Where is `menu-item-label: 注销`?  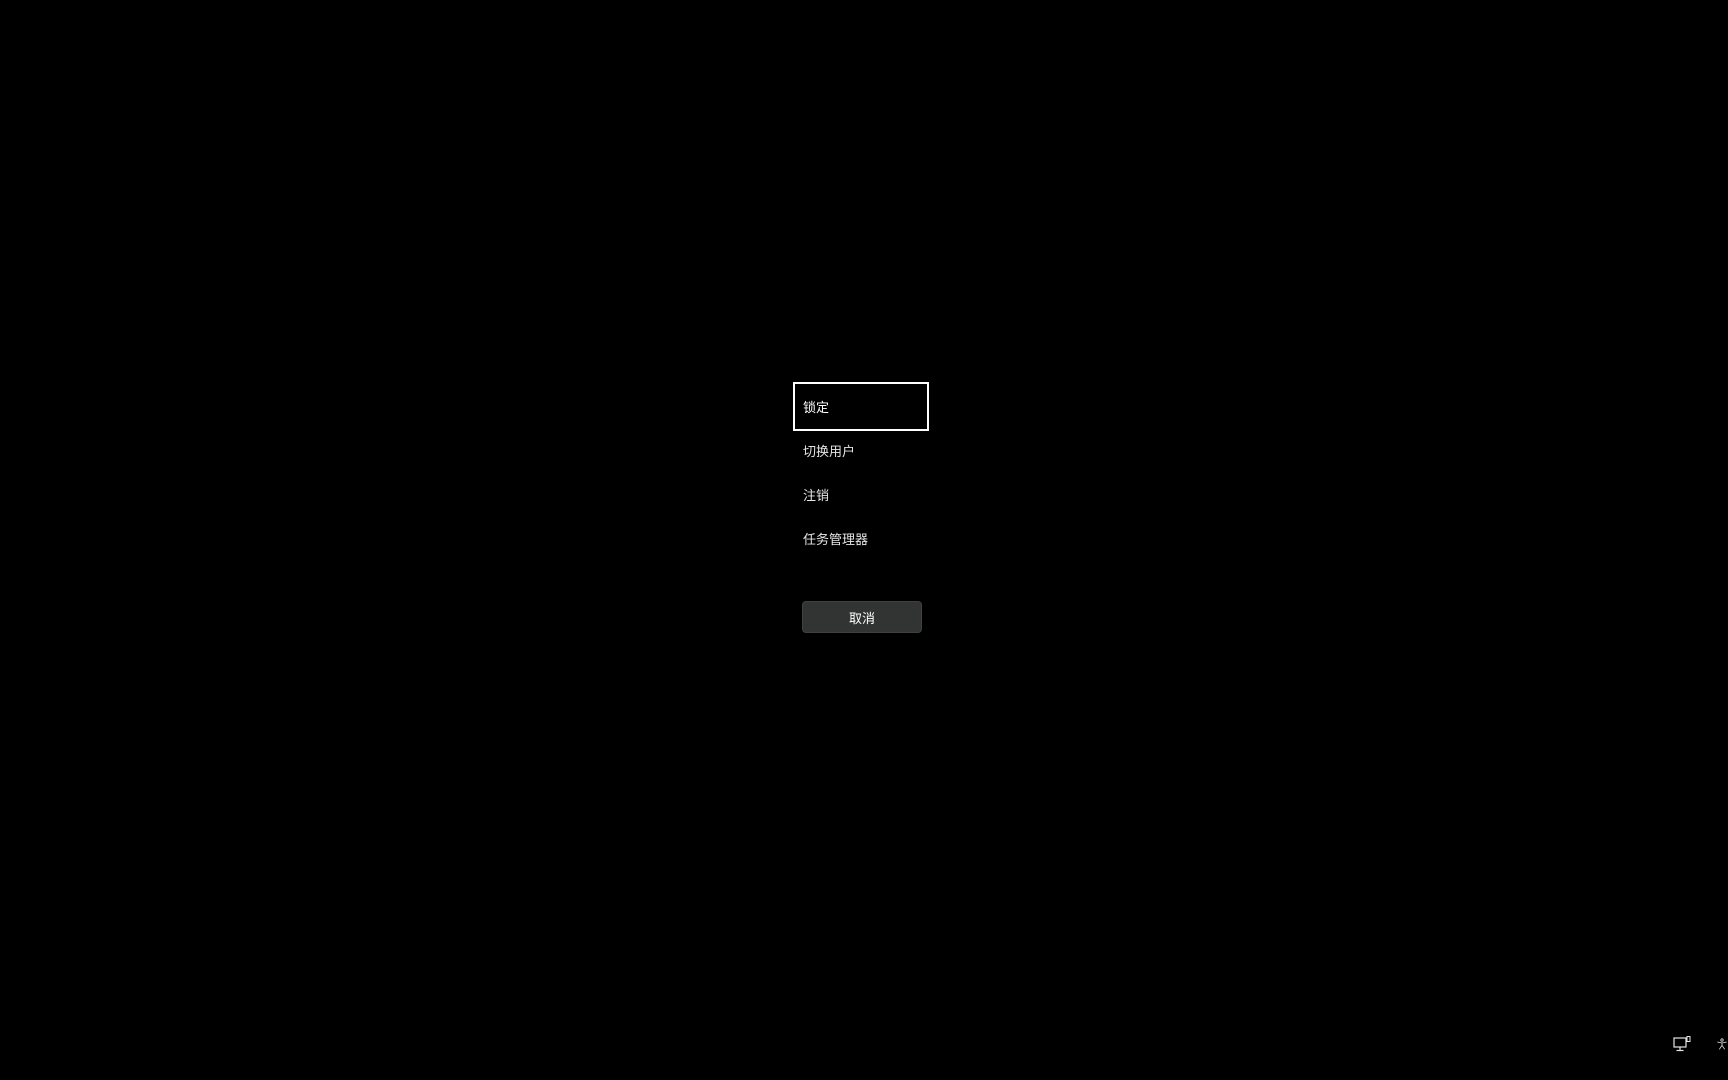 menu-item-label: 注销 is located at coordinates (816, 496).